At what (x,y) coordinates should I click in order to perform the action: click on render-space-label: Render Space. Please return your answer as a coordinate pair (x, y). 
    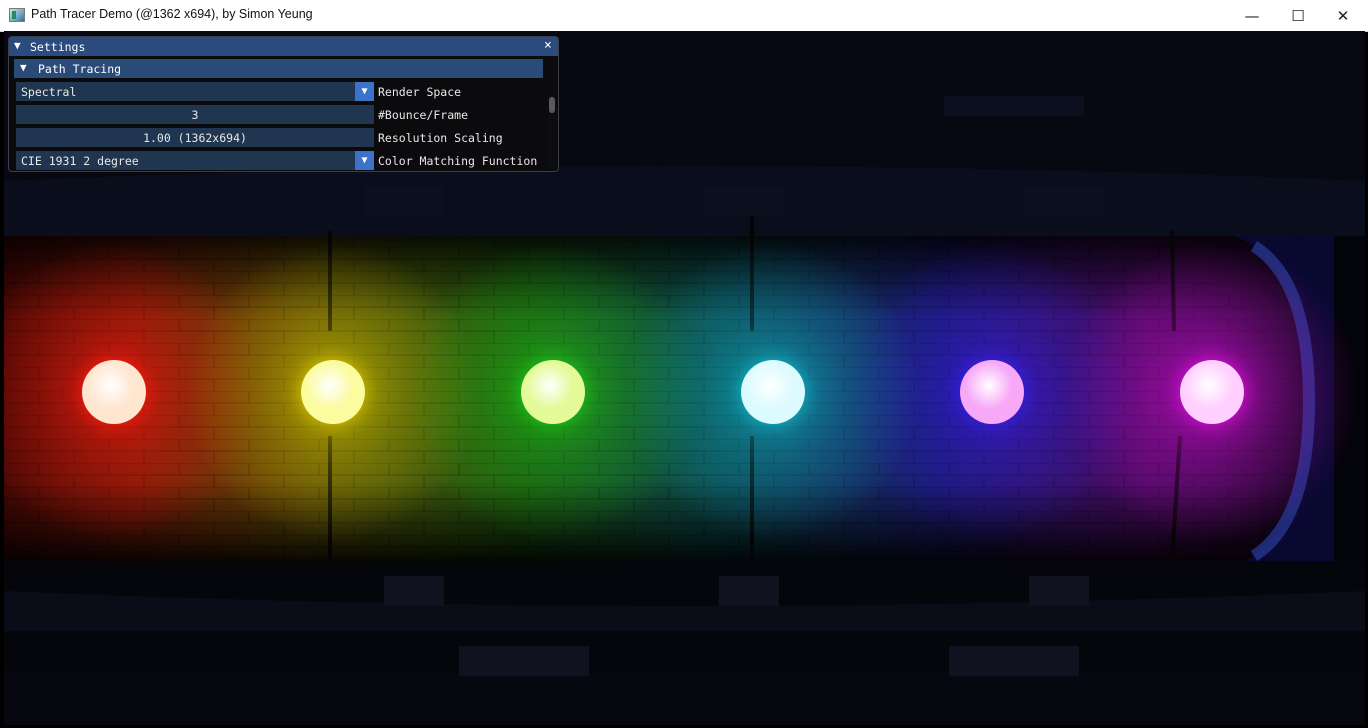
    Looking at the image, I should click on (420, 92).